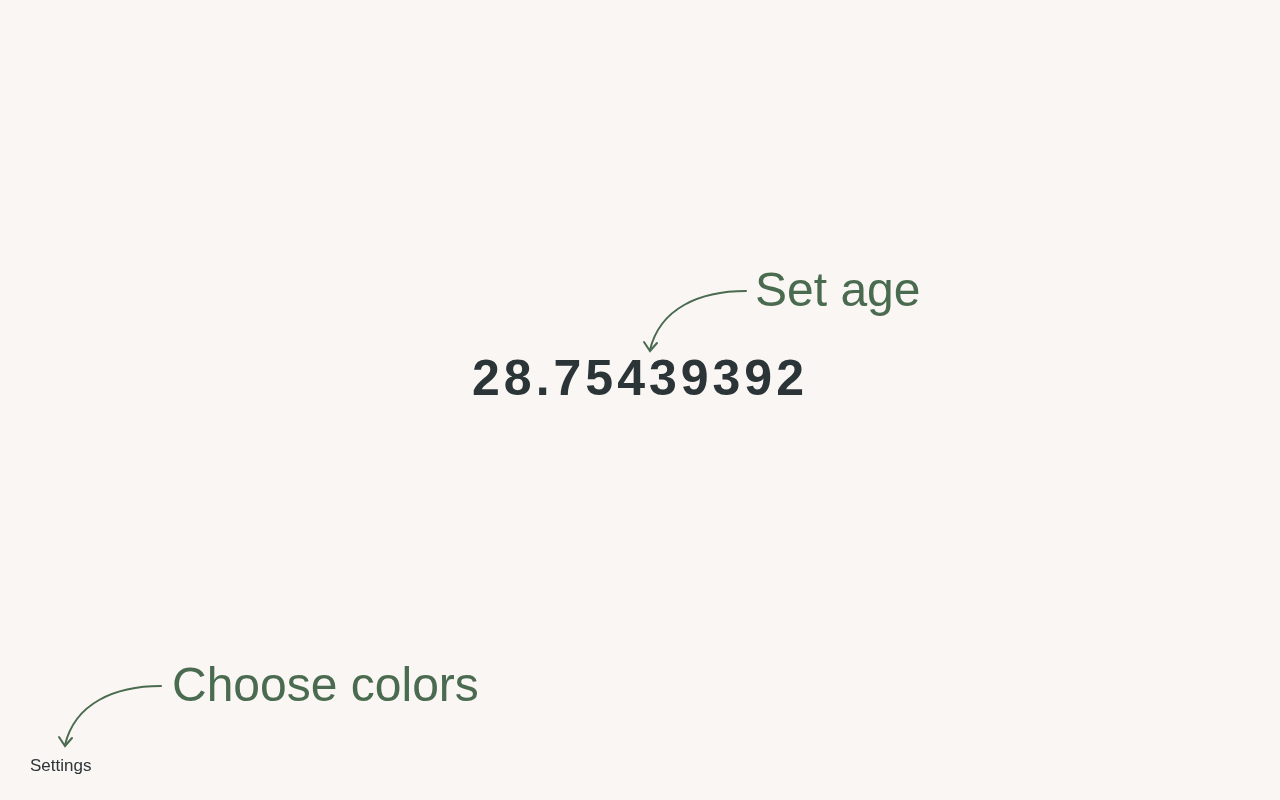  What do you see at coordinates (640, 378) in the screenshot?
I see `age-value: 28.75439392` at bounding box center [640, 378].